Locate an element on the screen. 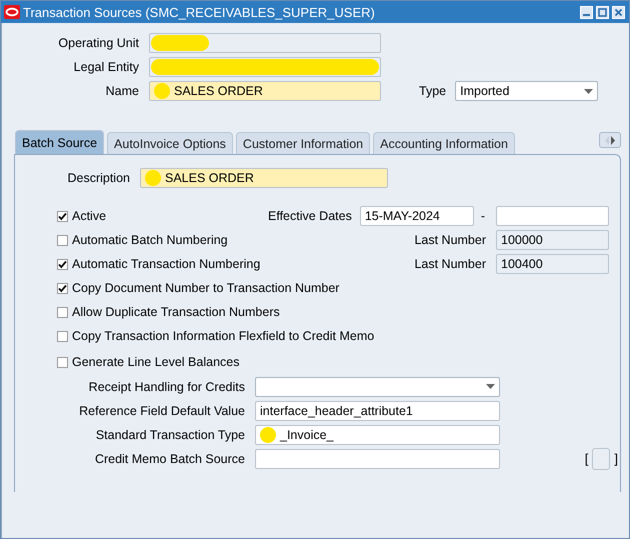  left-right-arrows-icon is located at coordinates (610, 140).